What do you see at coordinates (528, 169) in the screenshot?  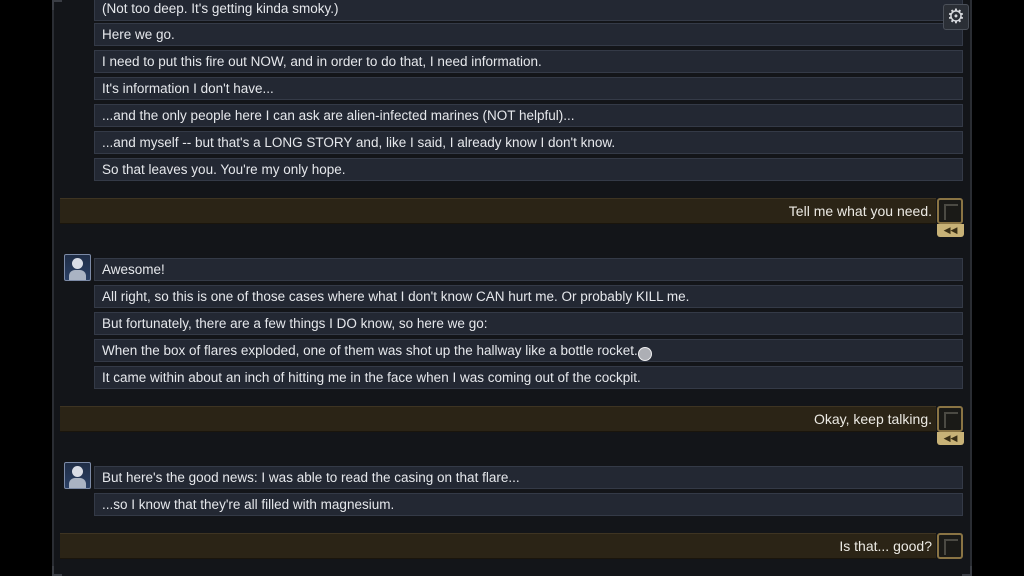 I see `dialogue-line: So that leaves you. You're my only hope.` at bounding box center [528, 169].